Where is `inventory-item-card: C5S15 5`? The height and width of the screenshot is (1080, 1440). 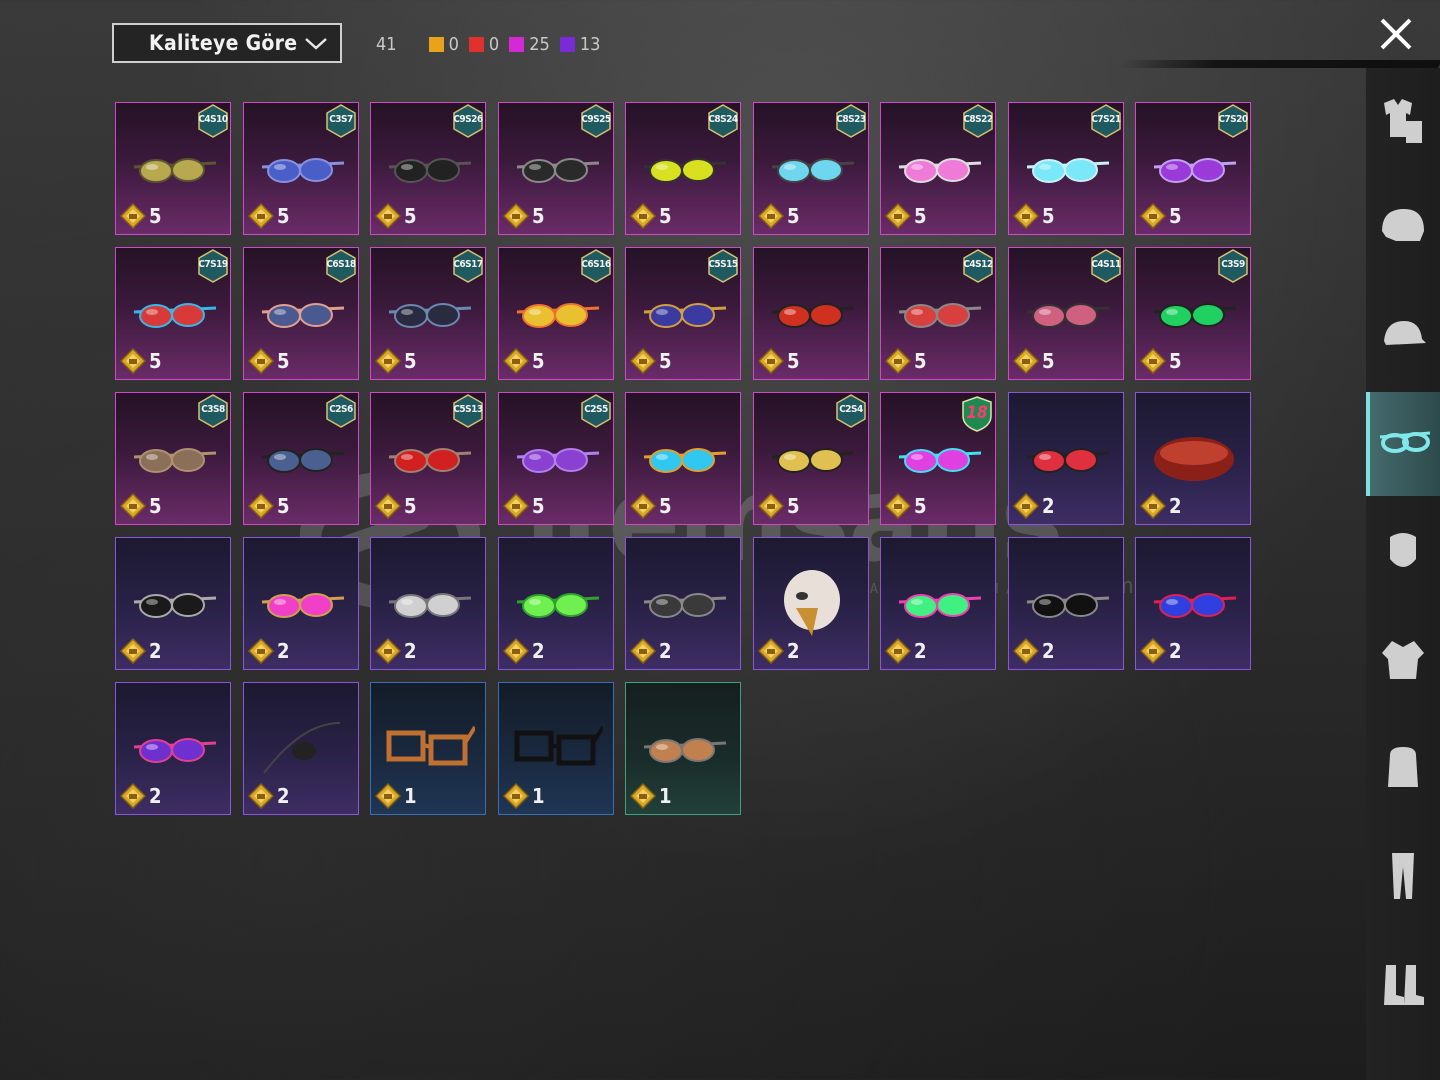 inventory-item-card: C5S15 5 is located at coordinates (683, 313).